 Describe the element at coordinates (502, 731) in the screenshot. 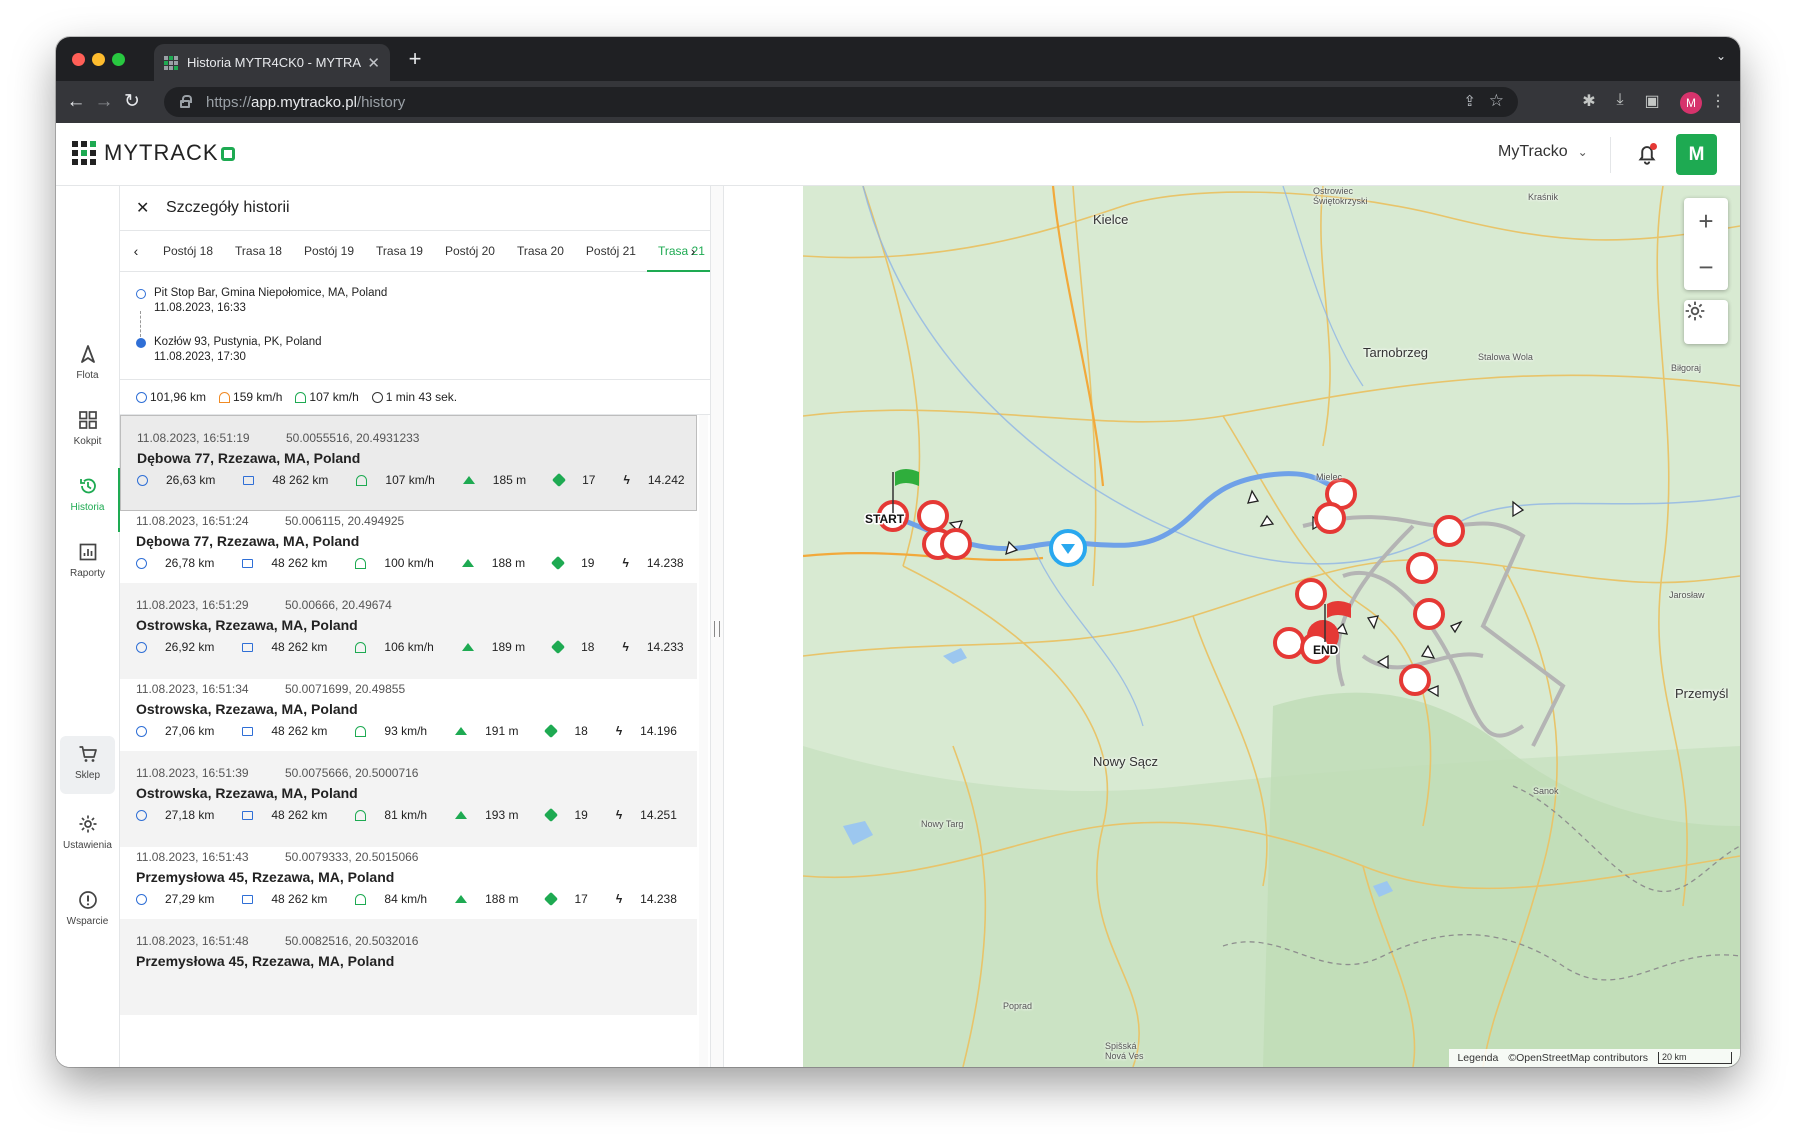

I see `record-altitude-value: 191 m` at that location.